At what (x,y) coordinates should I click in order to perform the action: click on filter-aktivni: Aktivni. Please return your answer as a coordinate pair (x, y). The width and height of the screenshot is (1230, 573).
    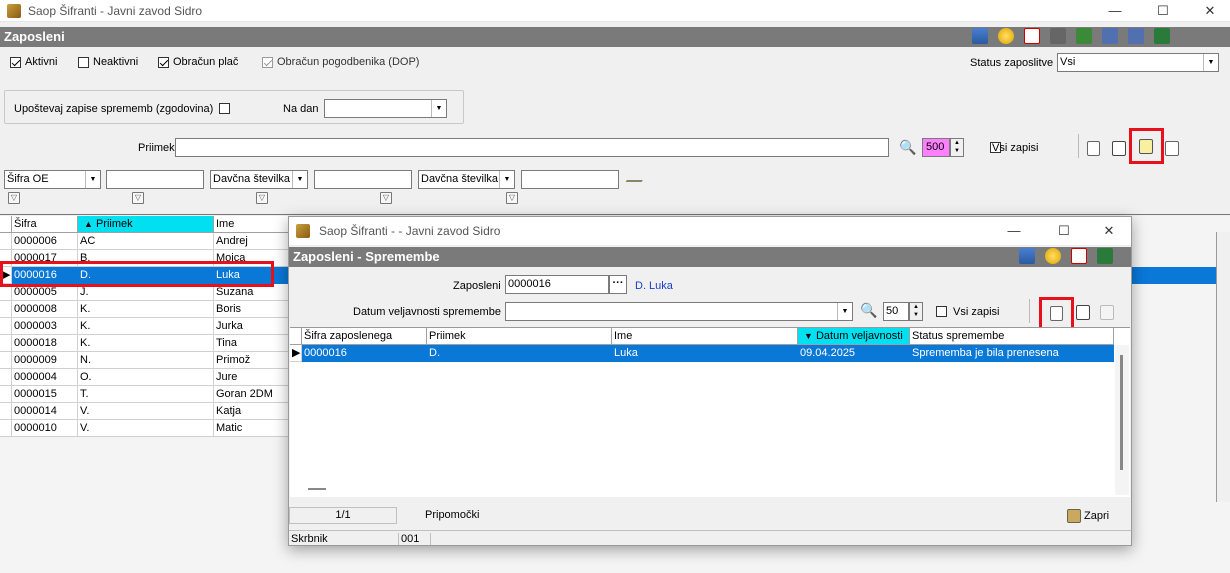
    Looking at the image, I should click on (33, 62).